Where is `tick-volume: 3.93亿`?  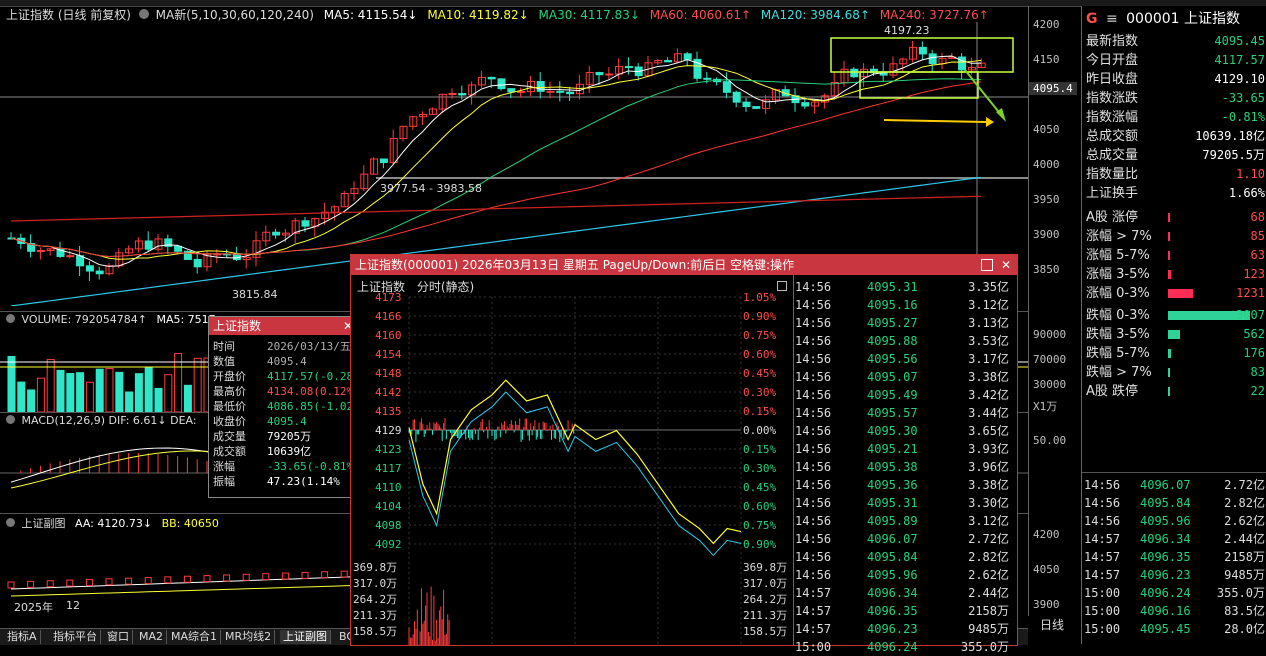
tick-volume: 3.93亿 is located at coordinates (988, 449).